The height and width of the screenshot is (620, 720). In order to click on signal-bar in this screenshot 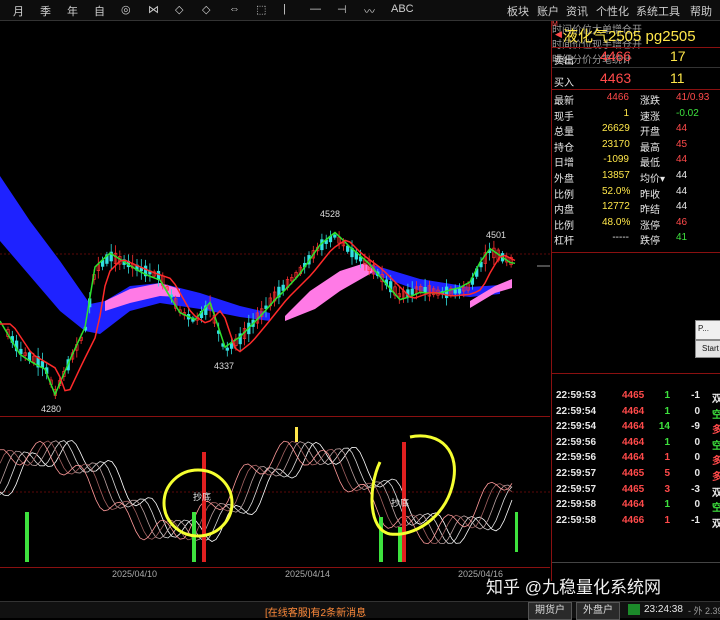, I will do `click(204, 507)`.